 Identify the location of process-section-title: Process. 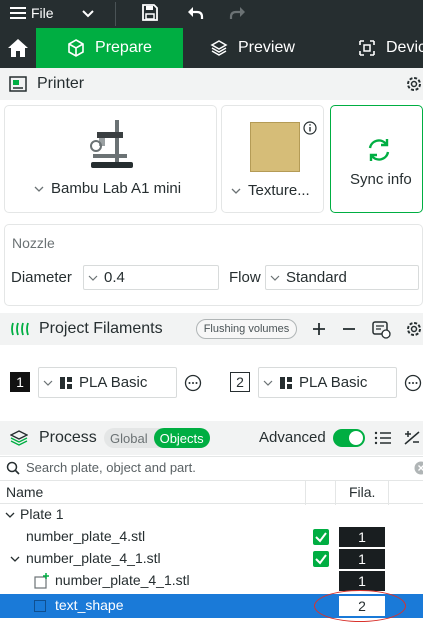
(68, 437).